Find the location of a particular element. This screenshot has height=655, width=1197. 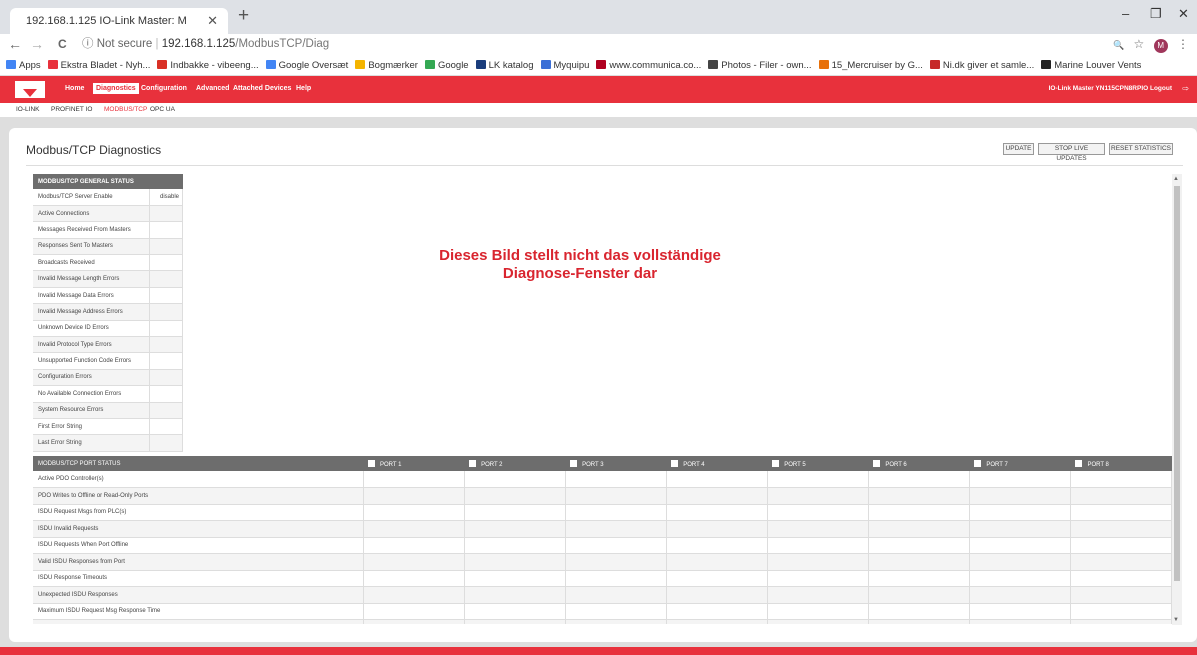

bookmark-item: Google Oversæt is located at coordinates (306, 65).